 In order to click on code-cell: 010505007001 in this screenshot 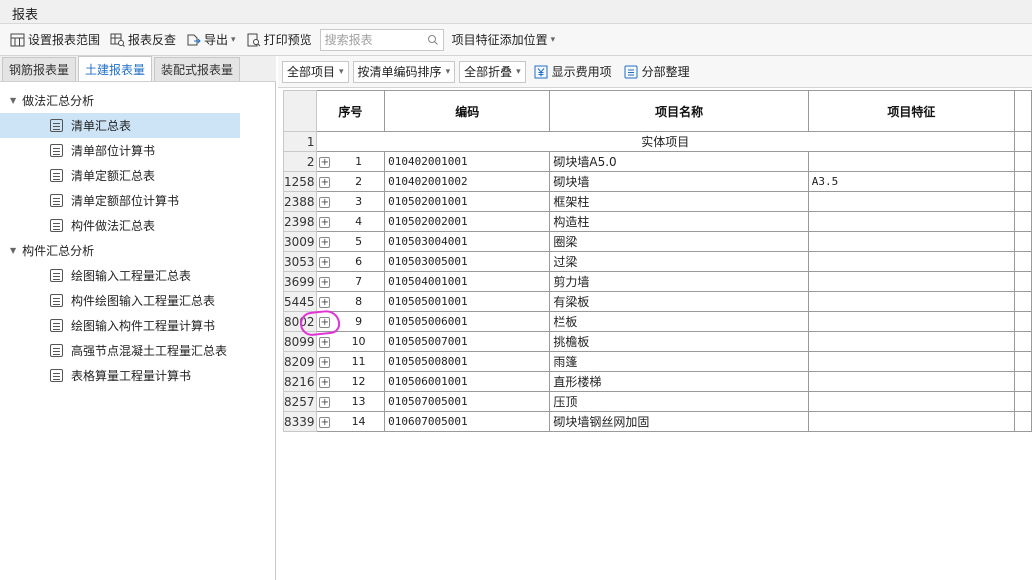, I will do `click(467, 341)`.